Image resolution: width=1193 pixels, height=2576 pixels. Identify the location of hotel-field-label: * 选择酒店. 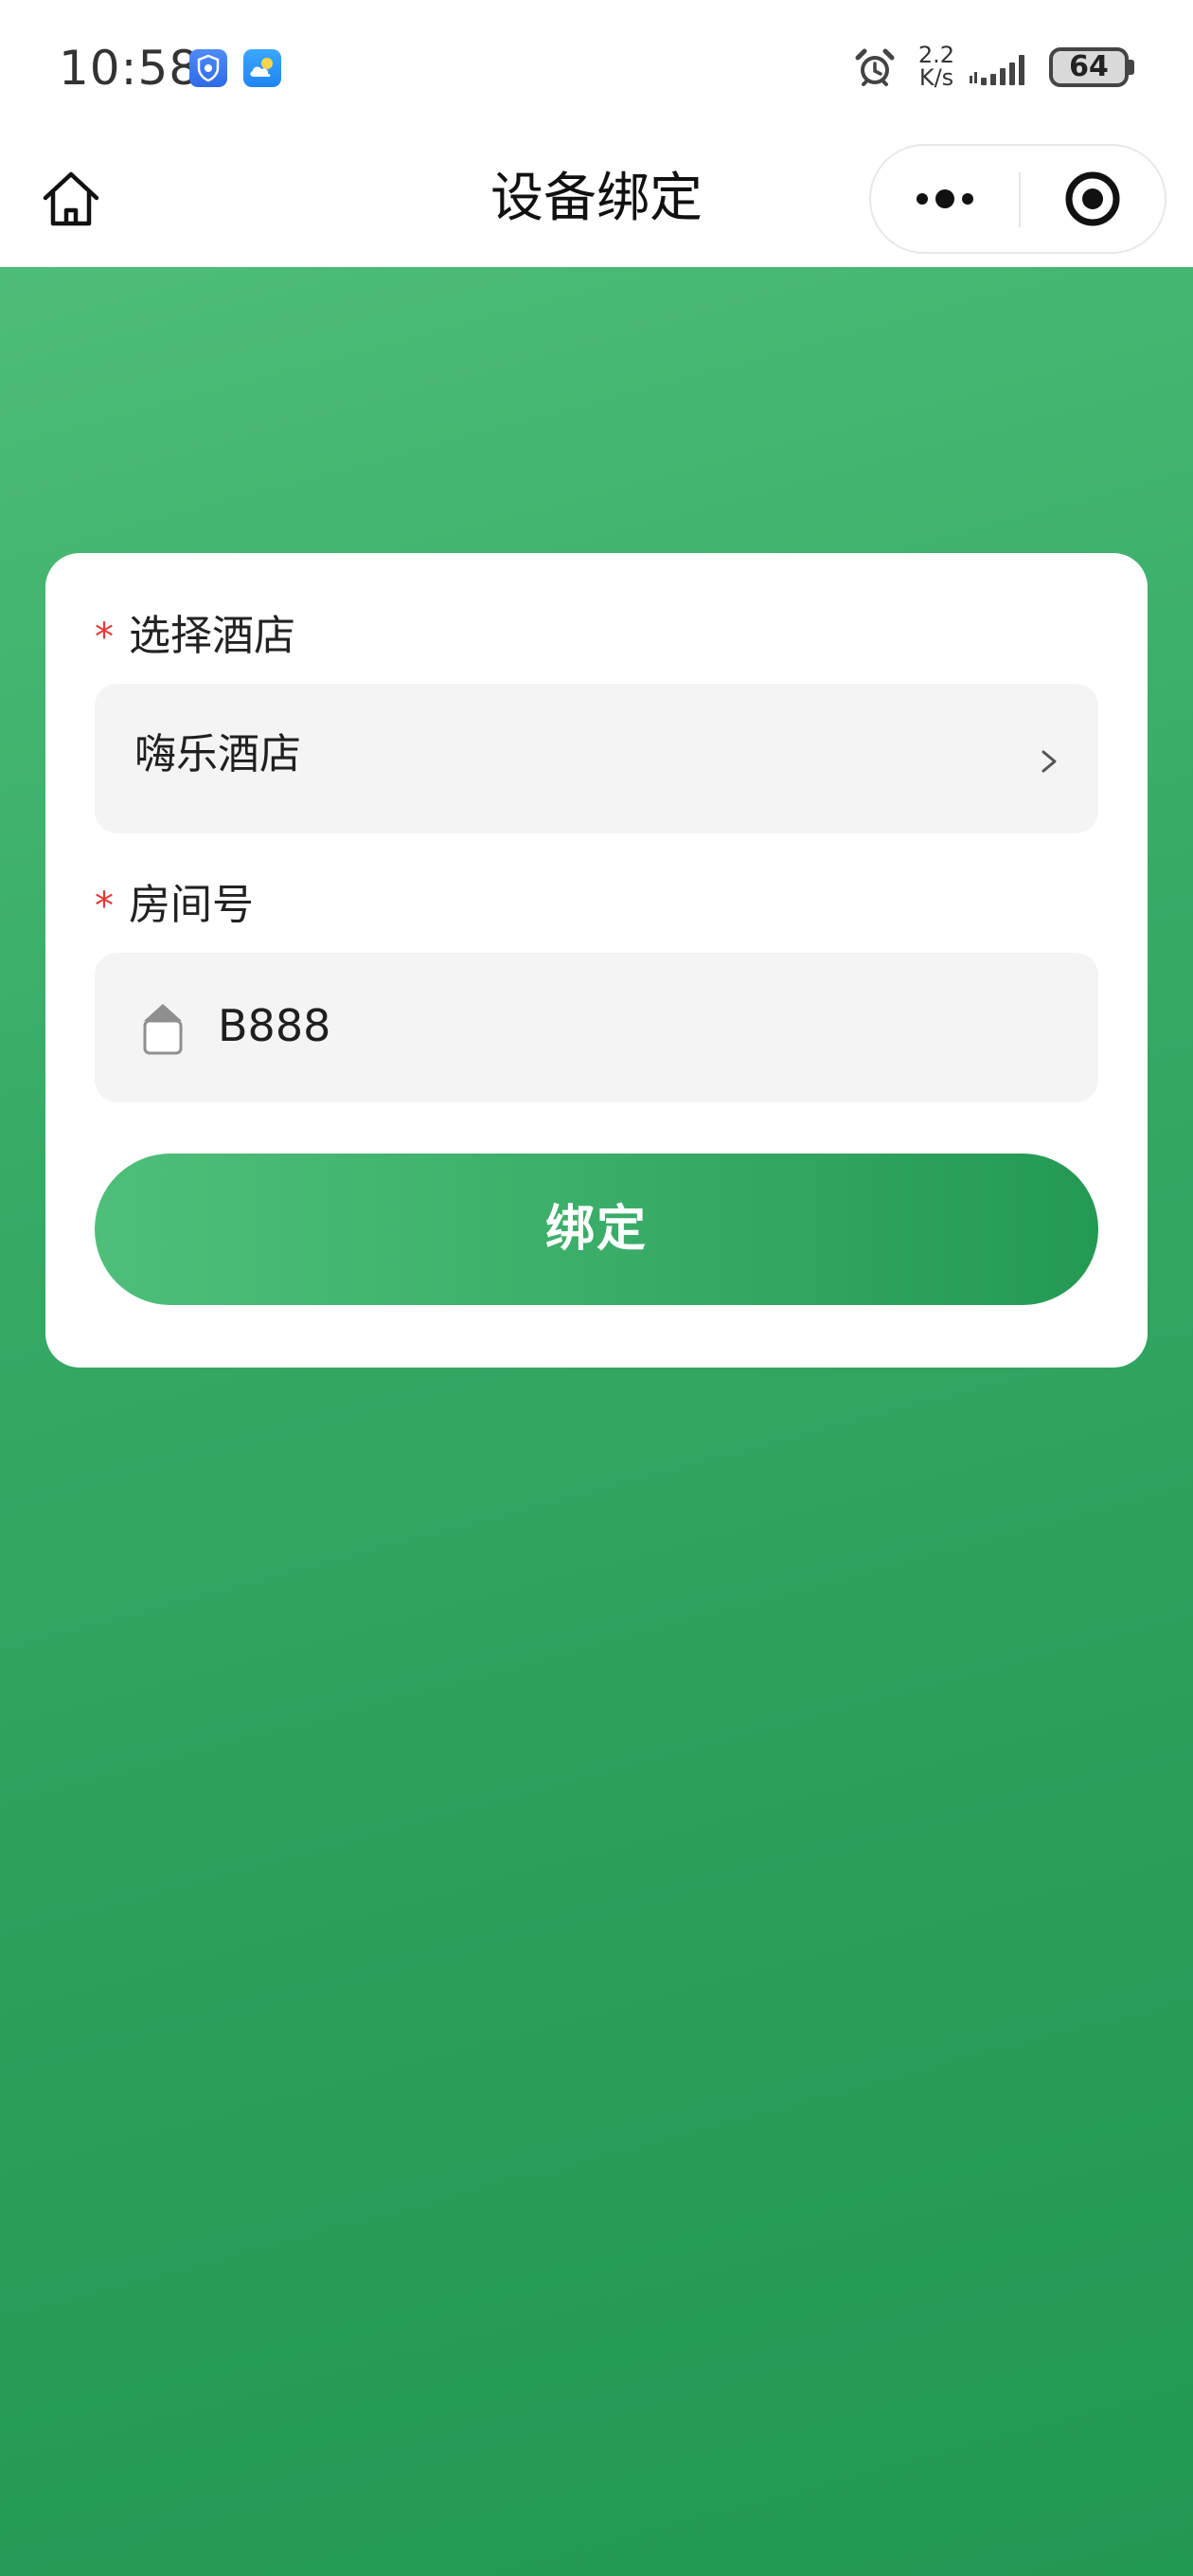
(195, 637).